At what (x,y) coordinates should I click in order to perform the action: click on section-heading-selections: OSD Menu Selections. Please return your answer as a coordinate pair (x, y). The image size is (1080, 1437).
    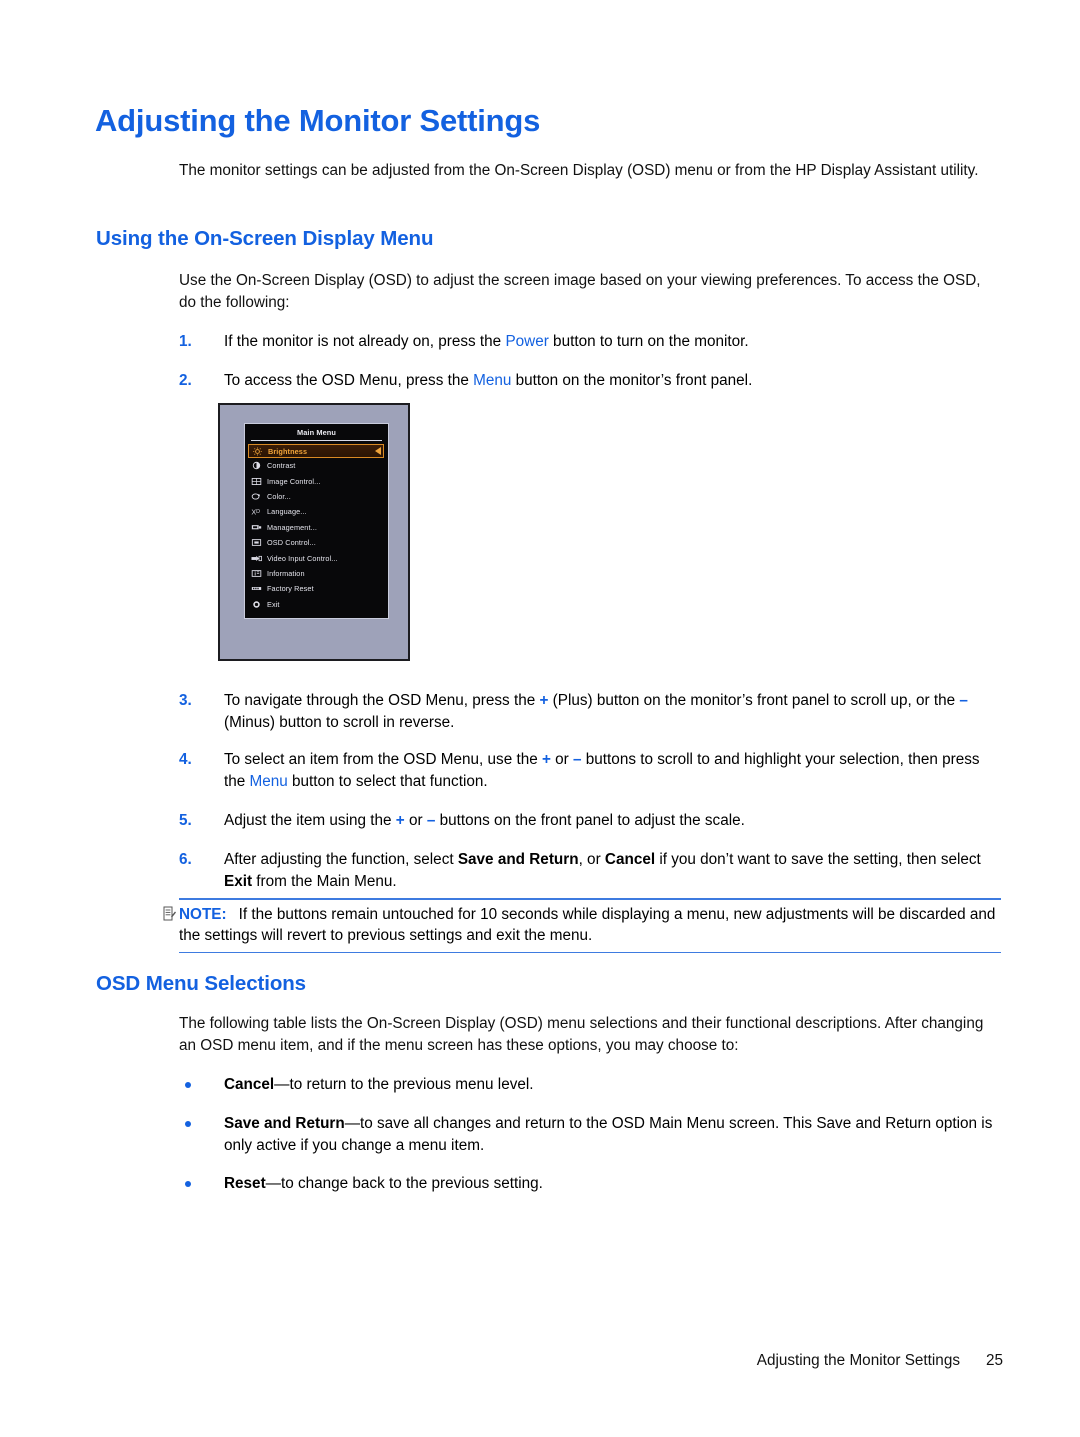
    Looking at the image, I should click on (201, 983).